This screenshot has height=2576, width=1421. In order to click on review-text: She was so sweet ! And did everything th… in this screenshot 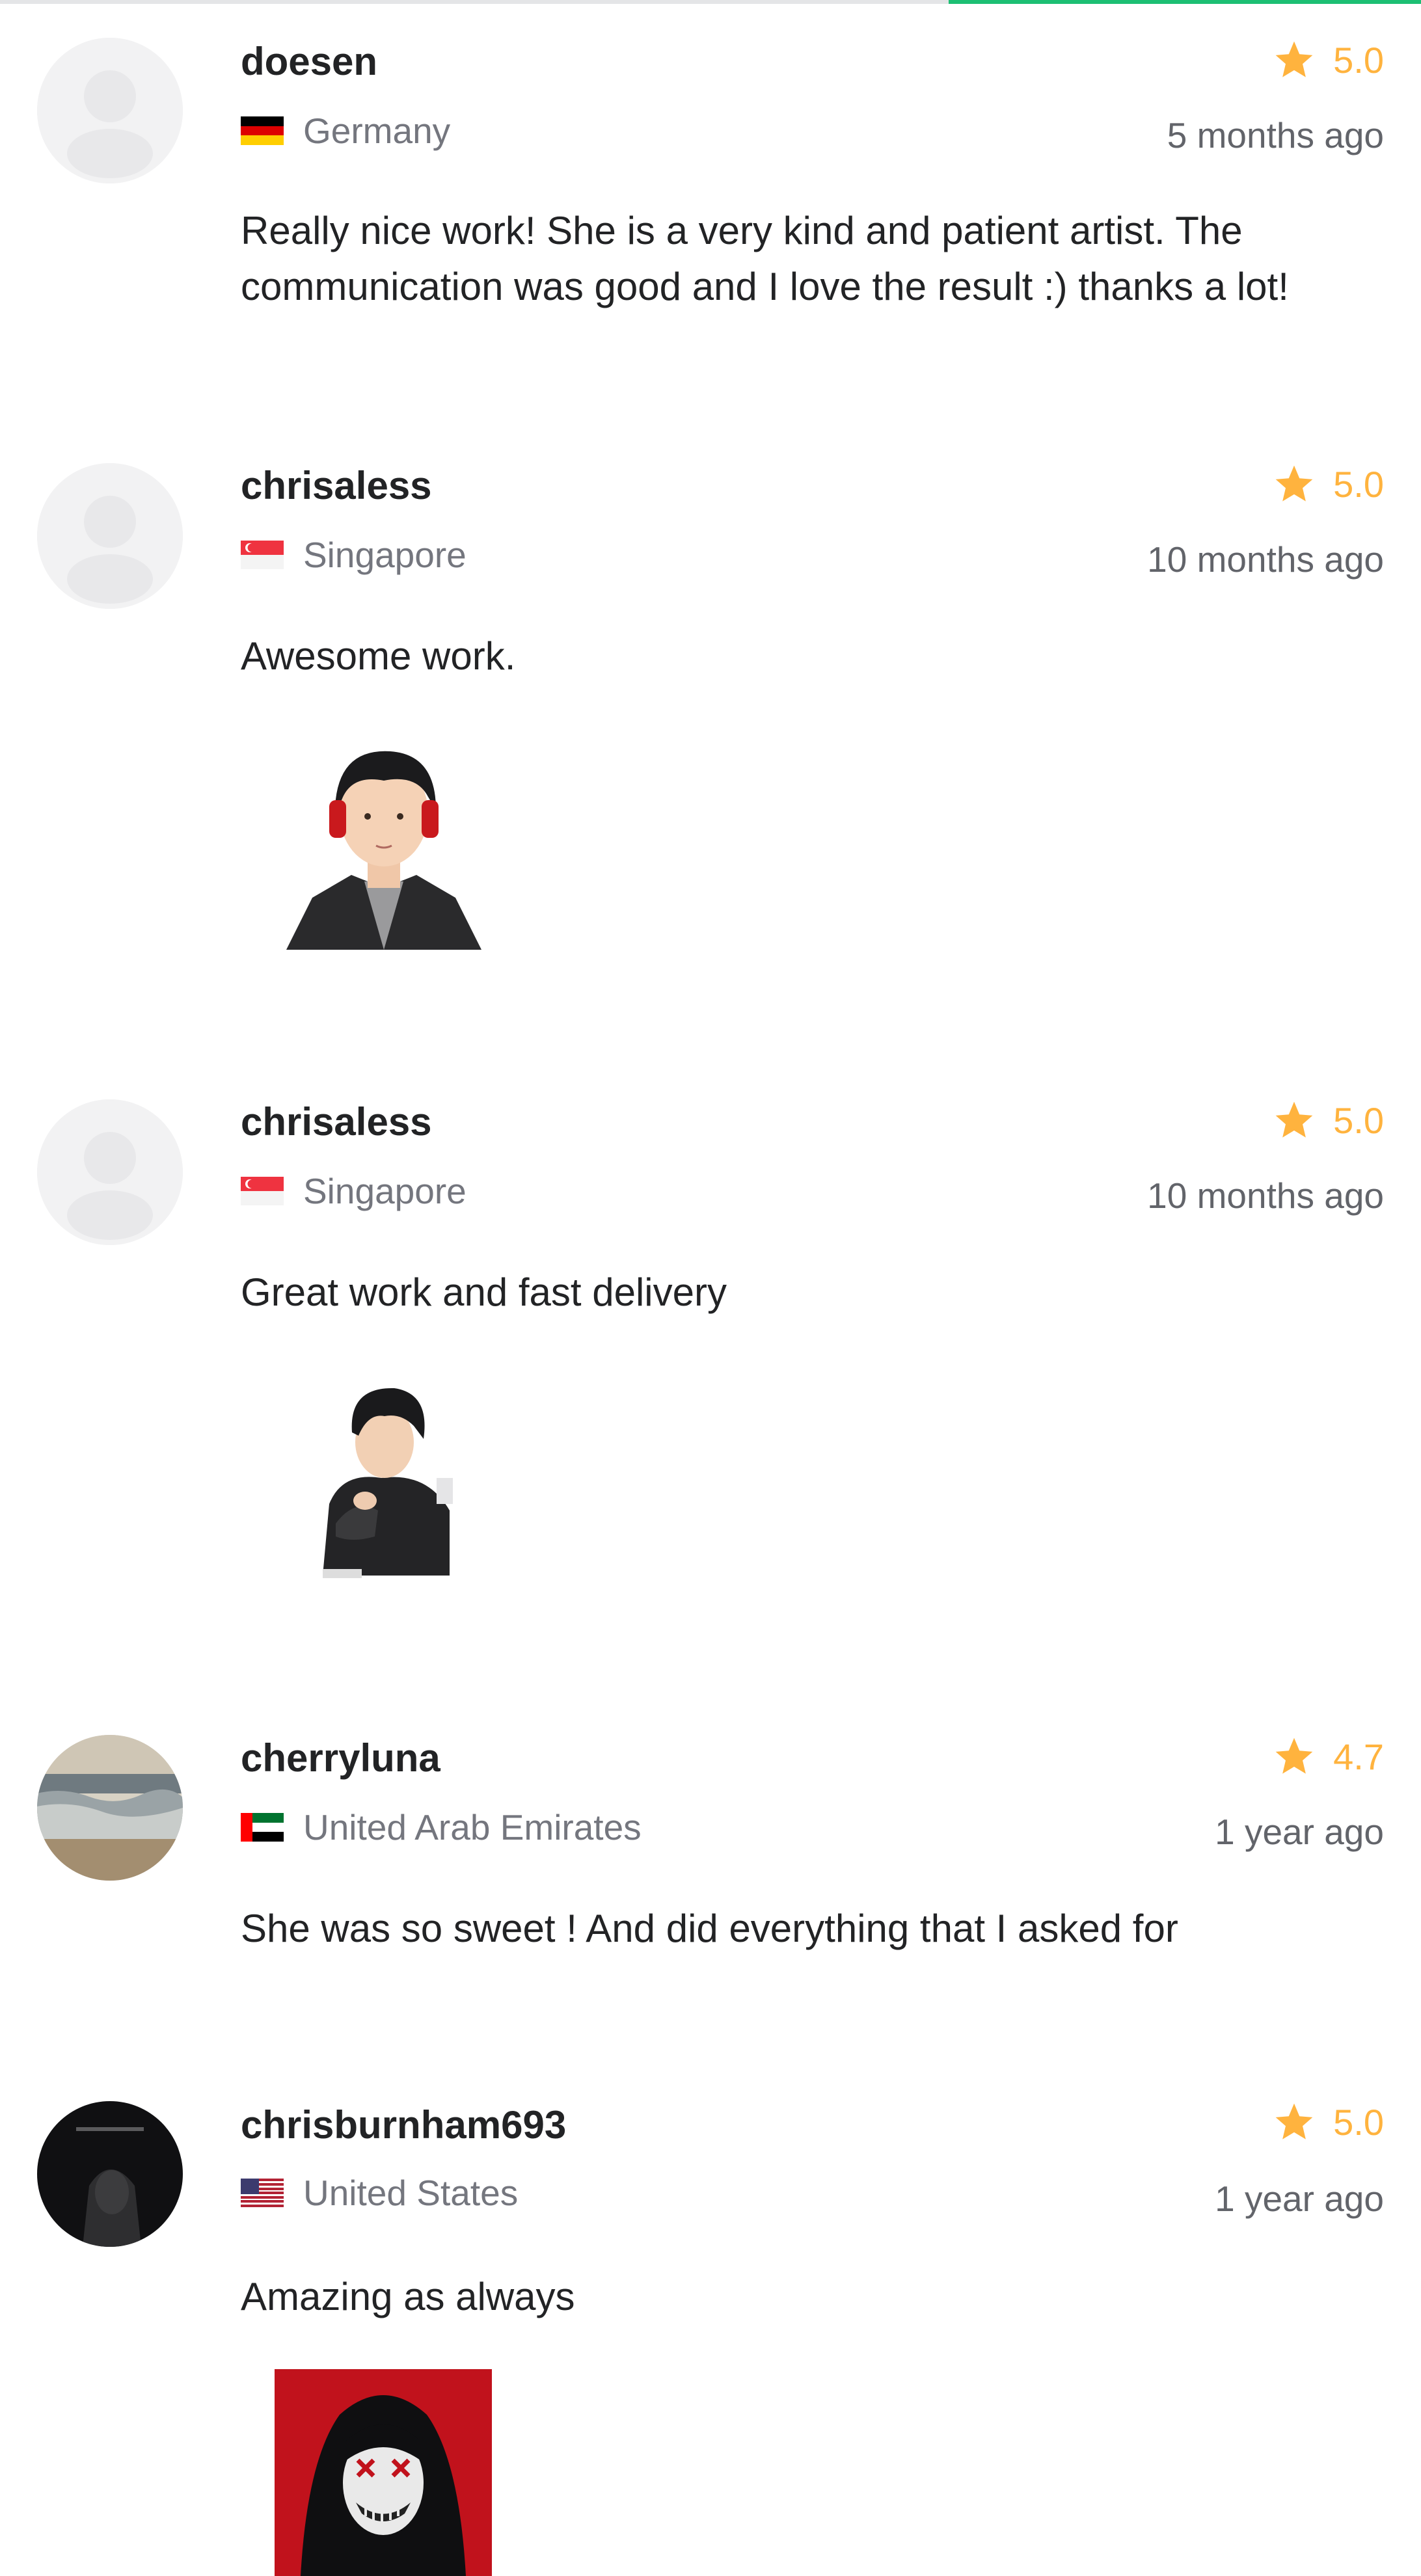, I will do `click(709, 1928)`.